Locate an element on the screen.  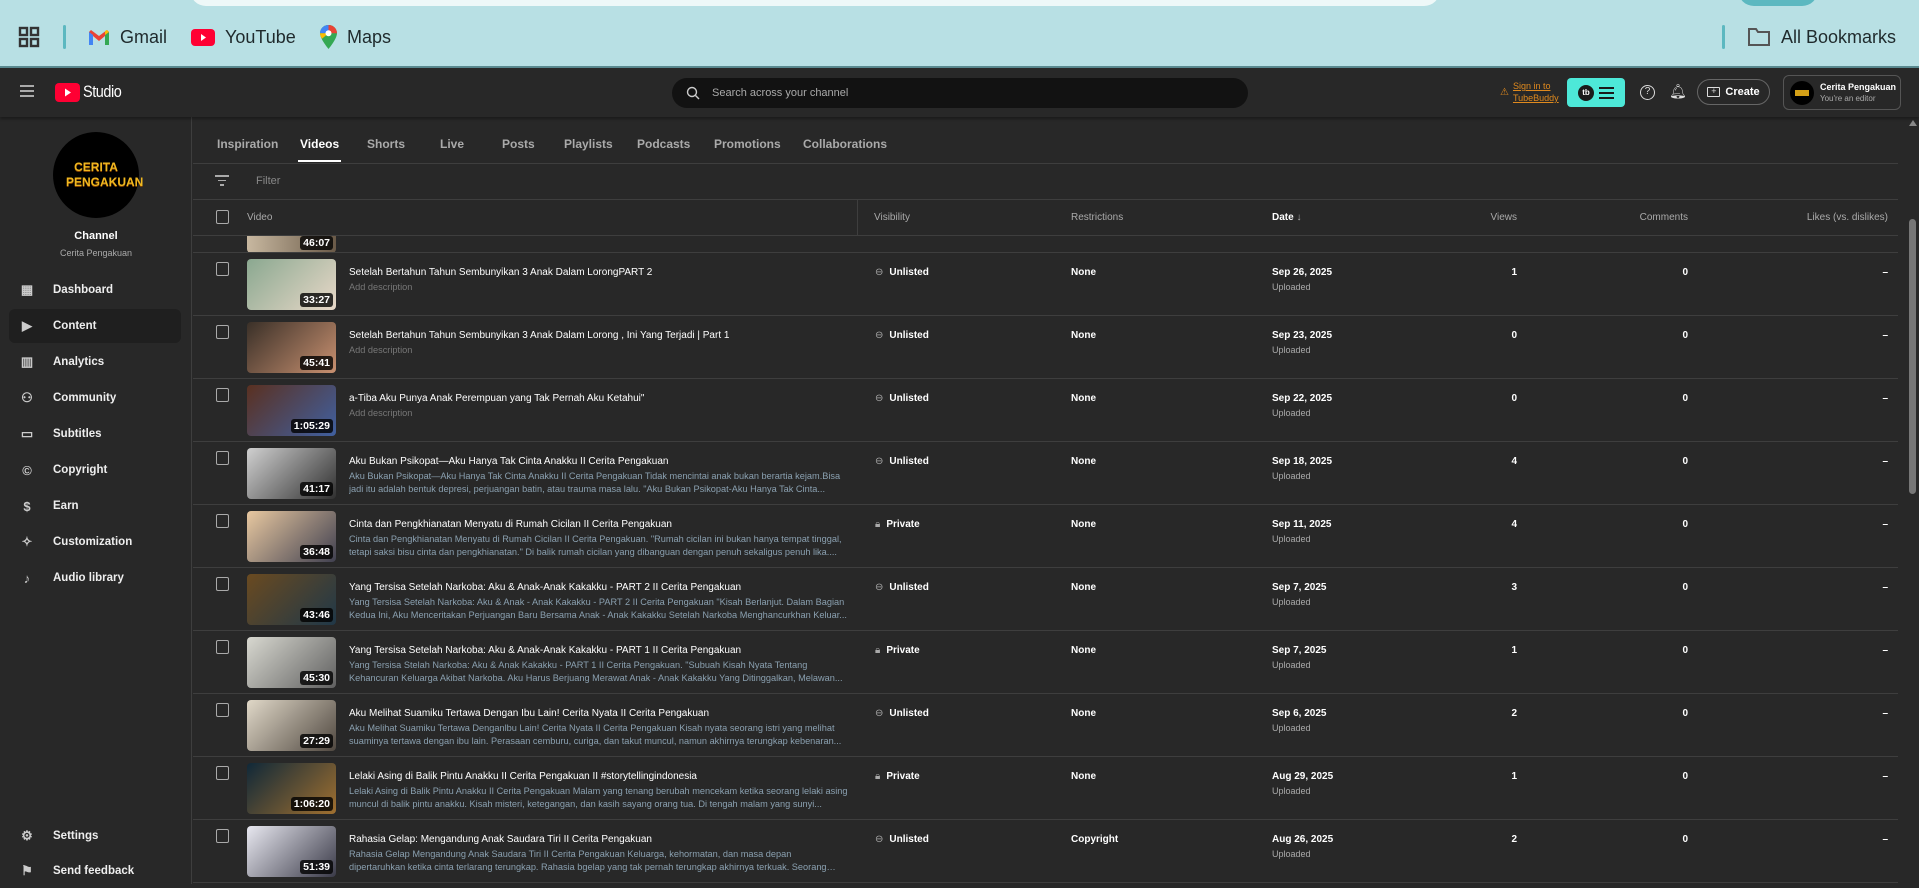
filter-icon is located at coordinates (222, 180).